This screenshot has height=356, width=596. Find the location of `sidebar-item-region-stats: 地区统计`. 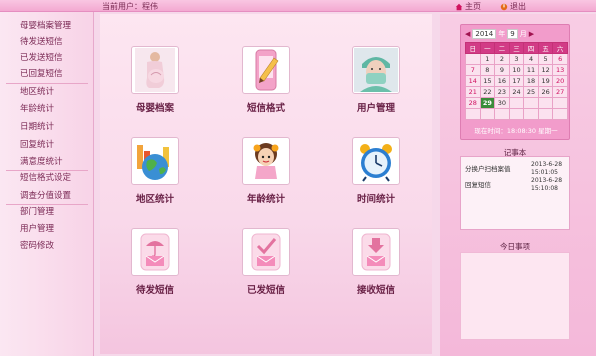

sidebar-item-region-stats: 地区统计 is located at coordinates (47, 92).